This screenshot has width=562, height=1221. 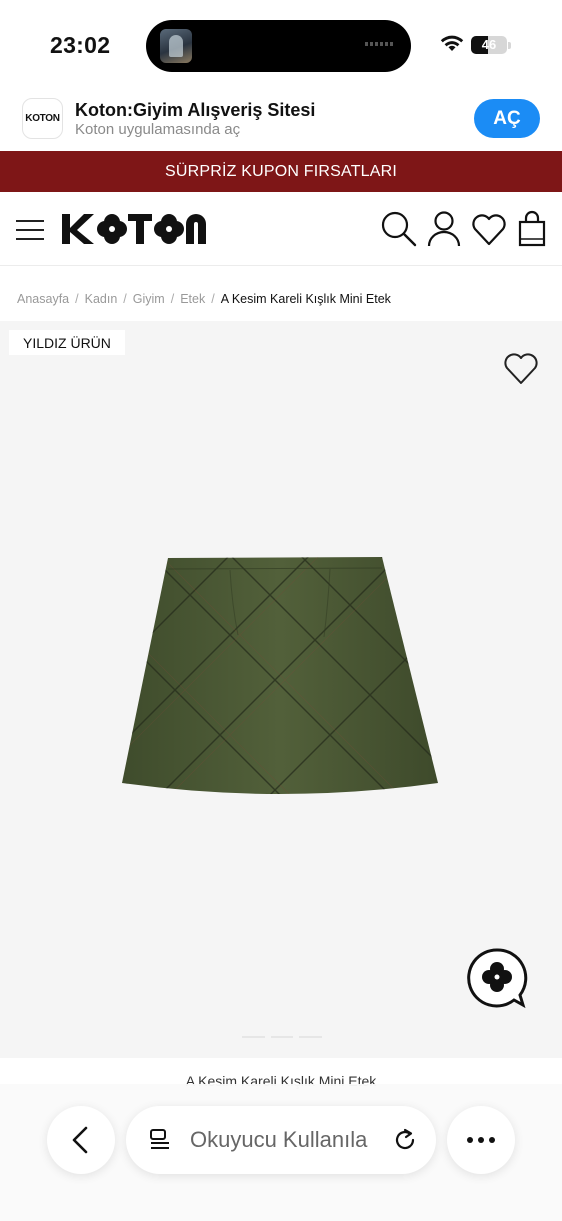 I want to click on koton-logo, so click(x=141, y=229).